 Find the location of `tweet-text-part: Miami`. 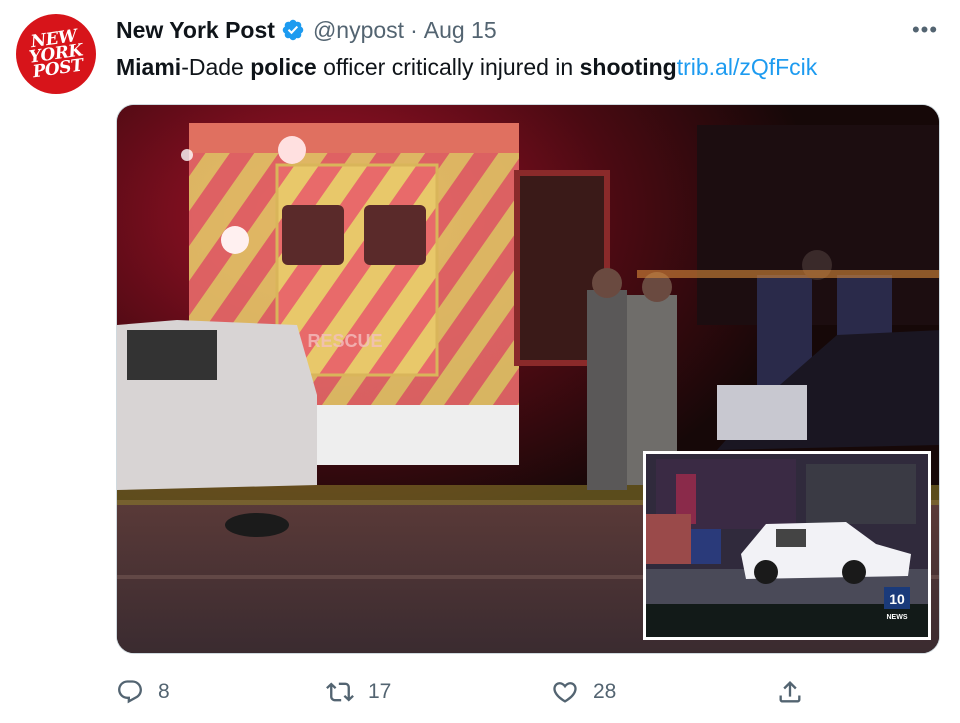

tweet-text-part: Miami is located at coordinates (149, 67).